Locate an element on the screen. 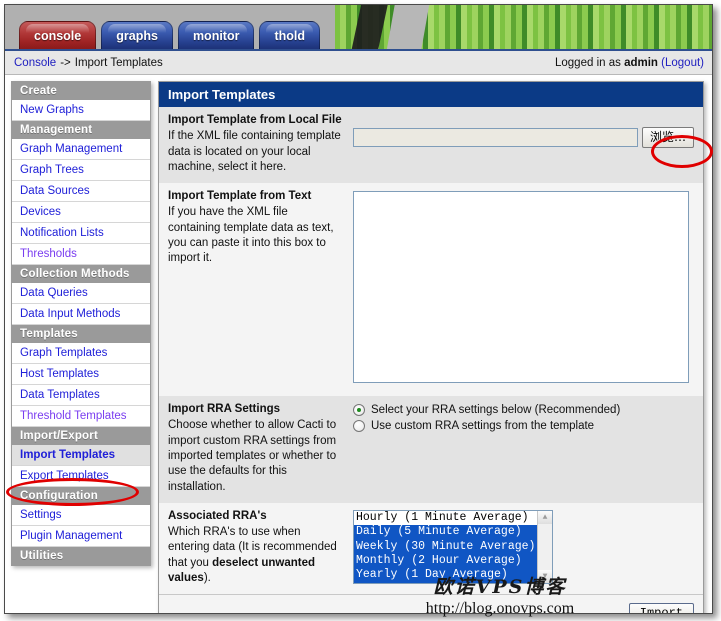 The image size is (721, 621). sidebar-item-data-input-methods: Data Input Methods is located at coordinates (81, 314).